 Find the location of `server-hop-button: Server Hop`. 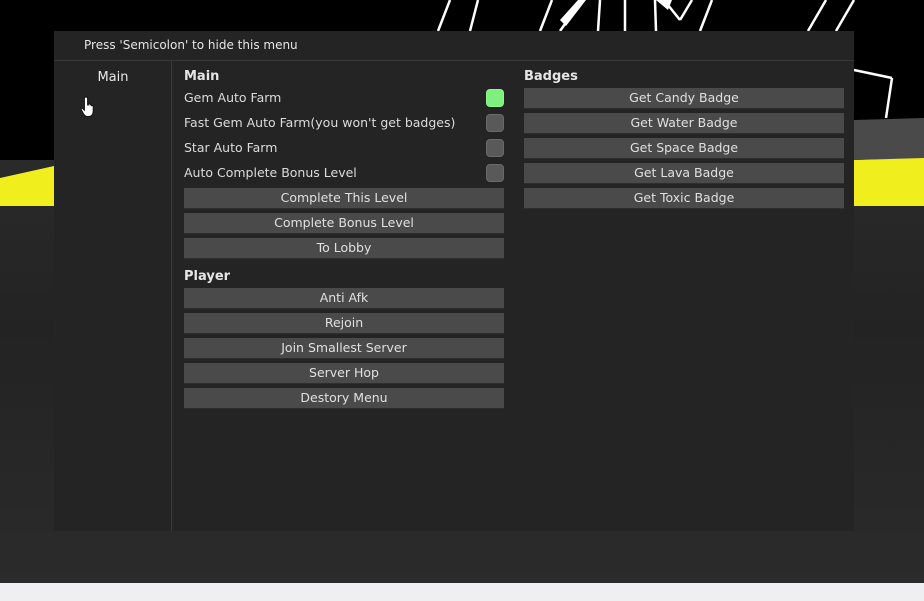

server-hop-button: Server Hop is located at coordinates (344, 373).